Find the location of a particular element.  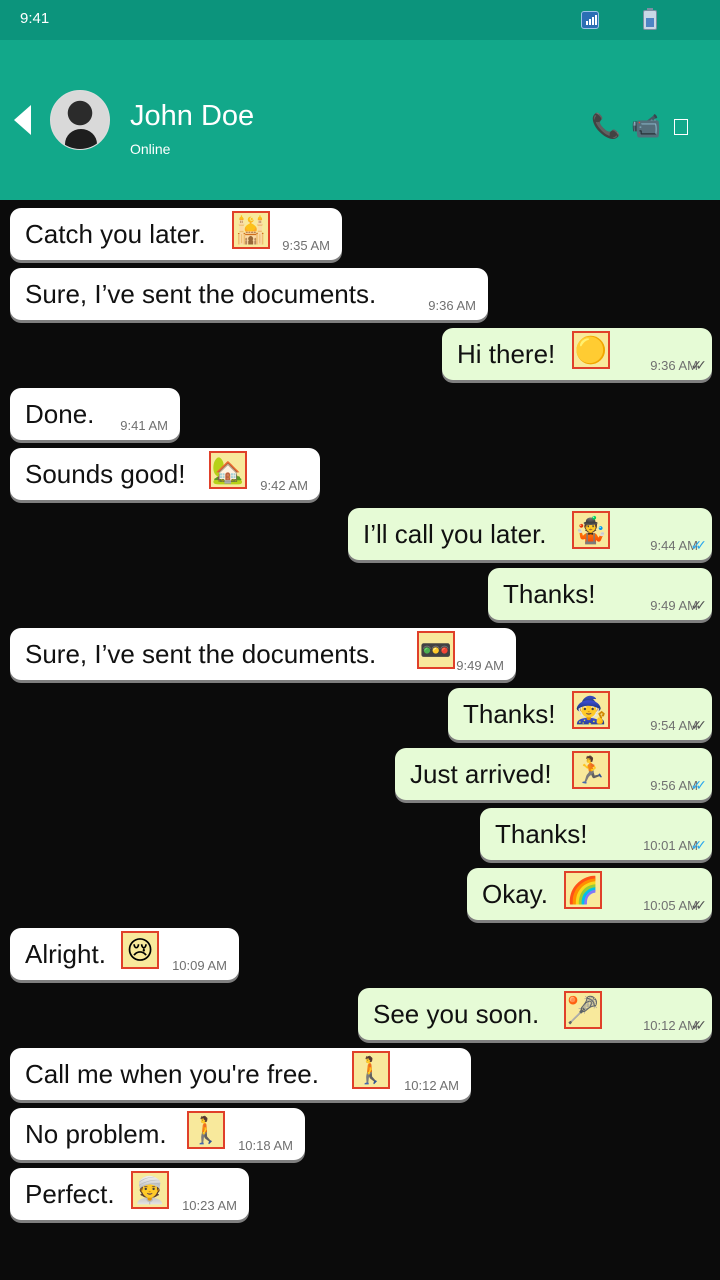

rainbow-icon: 🌈 is located at coordinates (583, 890).